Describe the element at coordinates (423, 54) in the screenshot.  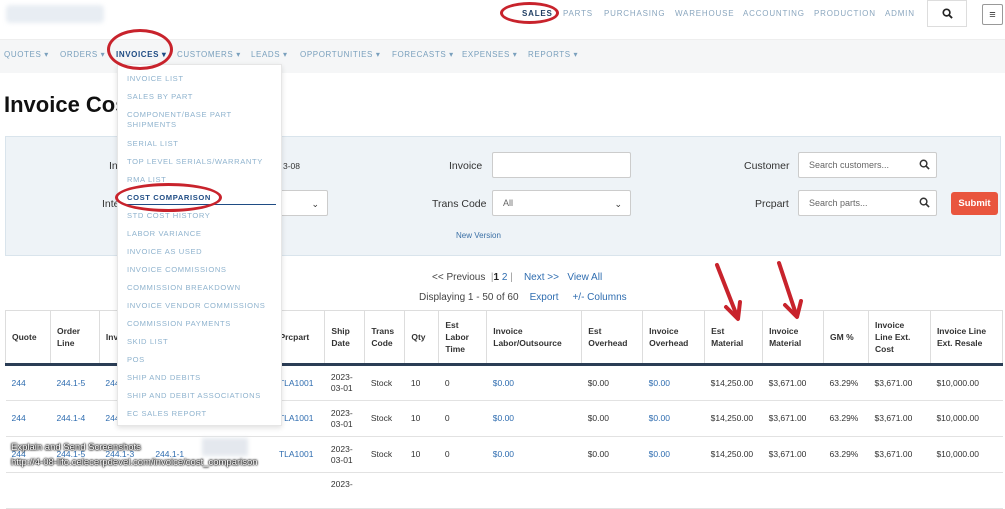
I see `subnav-forecasts: FORECASTS ▾` at that location.